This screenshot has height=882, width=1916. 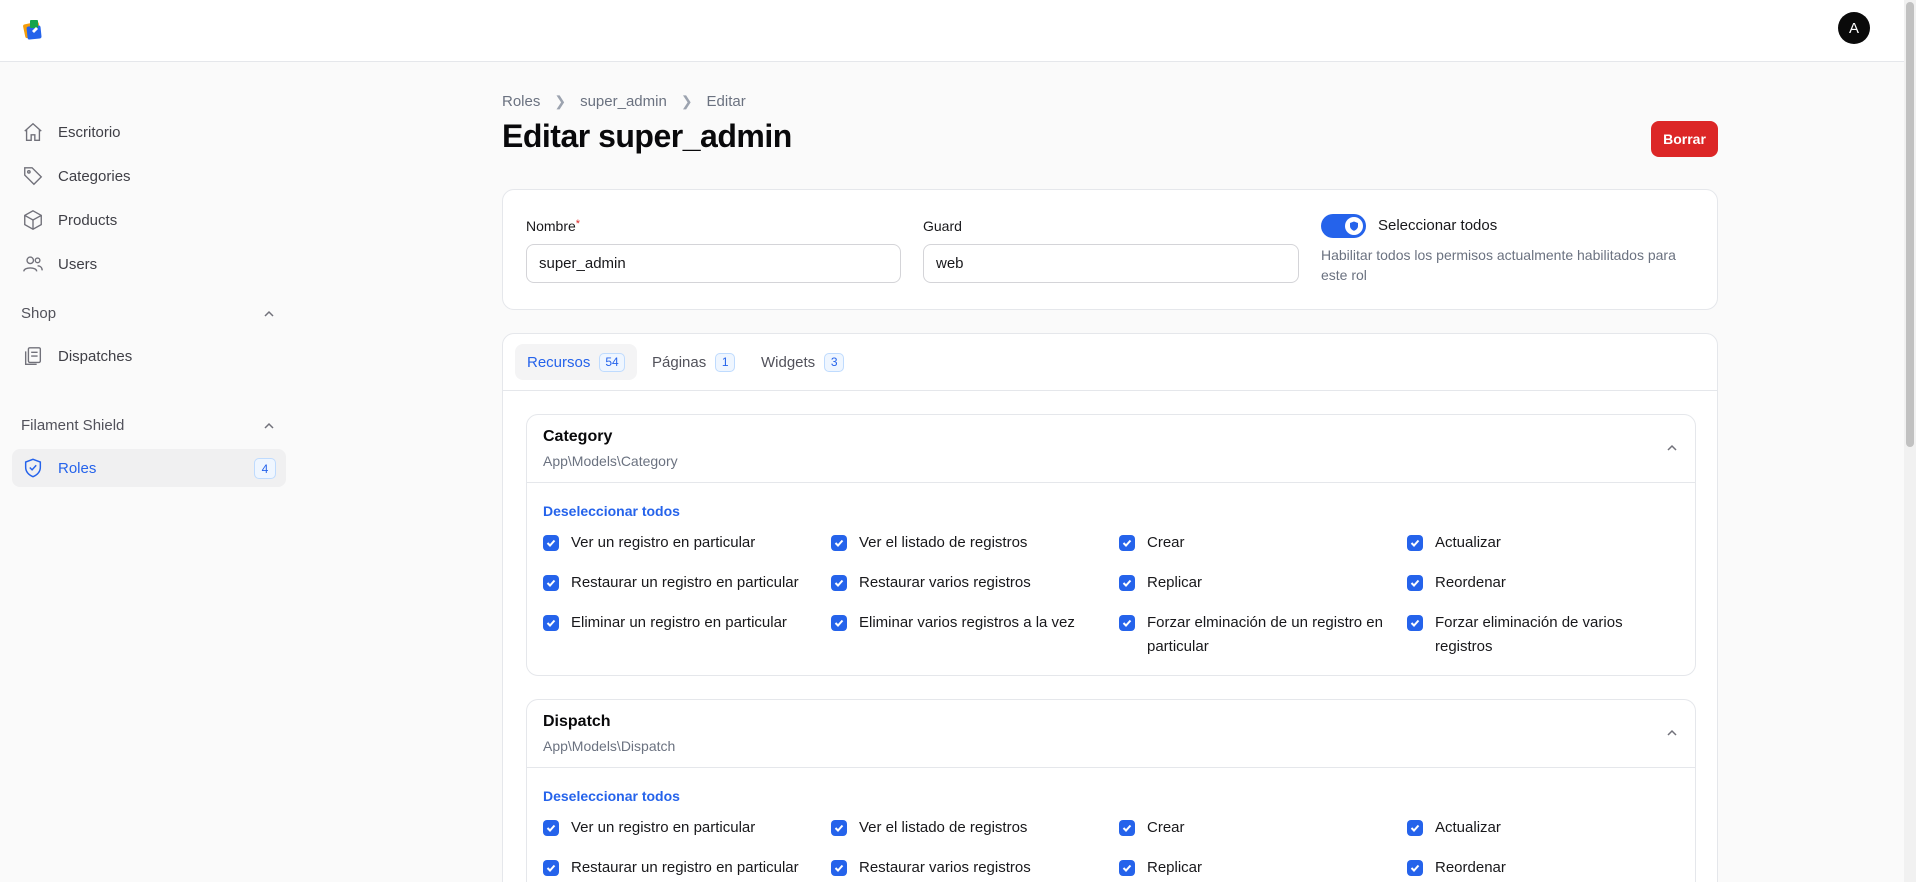 I want to click on sidebar-item-roles: Roles 4, so click(x=149, y=468).